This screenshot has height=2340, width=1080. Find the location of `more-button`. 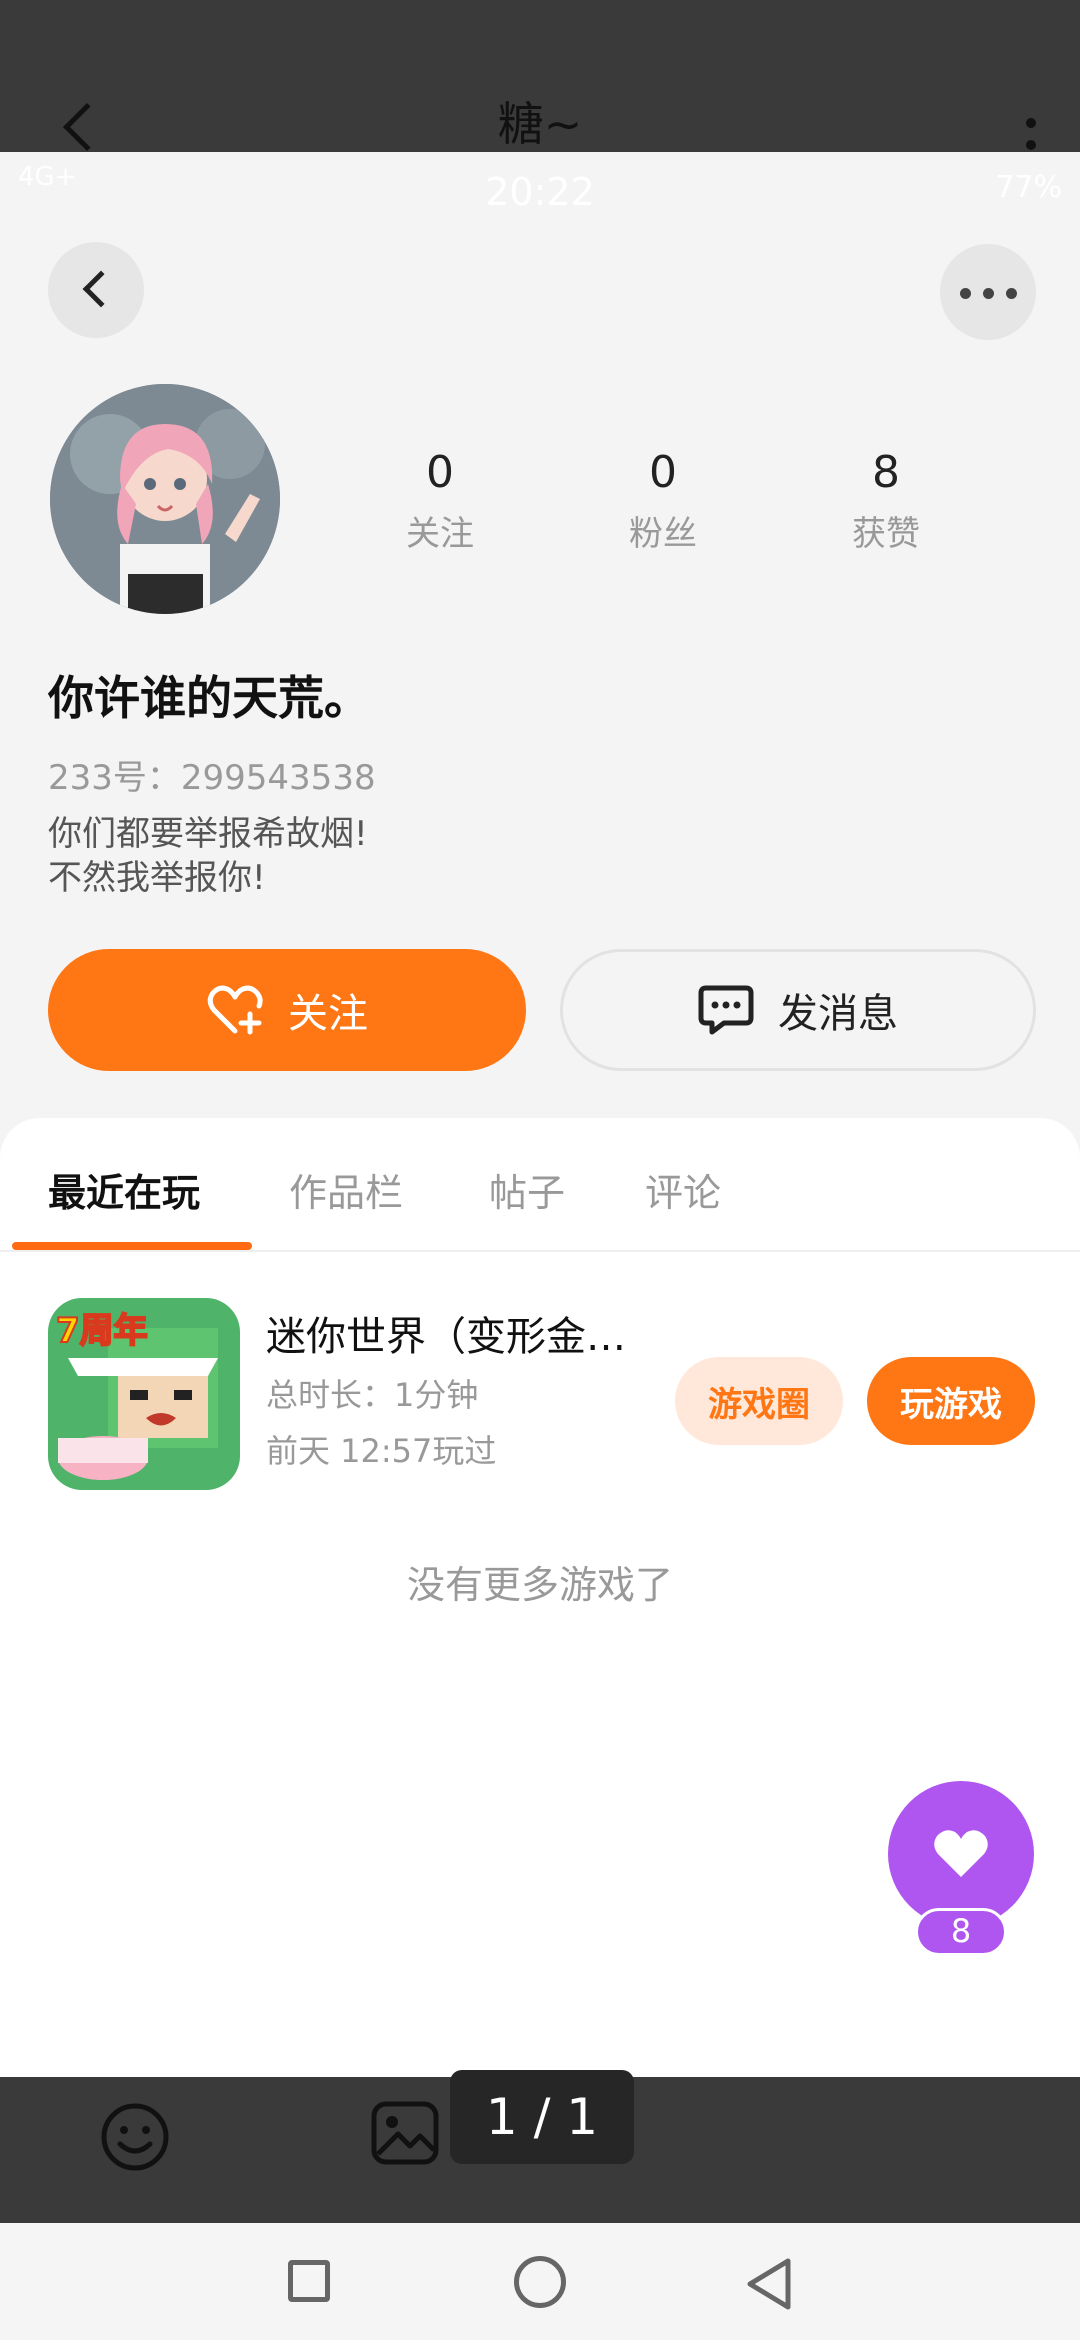

more-button is located at coordinates (988, 292).